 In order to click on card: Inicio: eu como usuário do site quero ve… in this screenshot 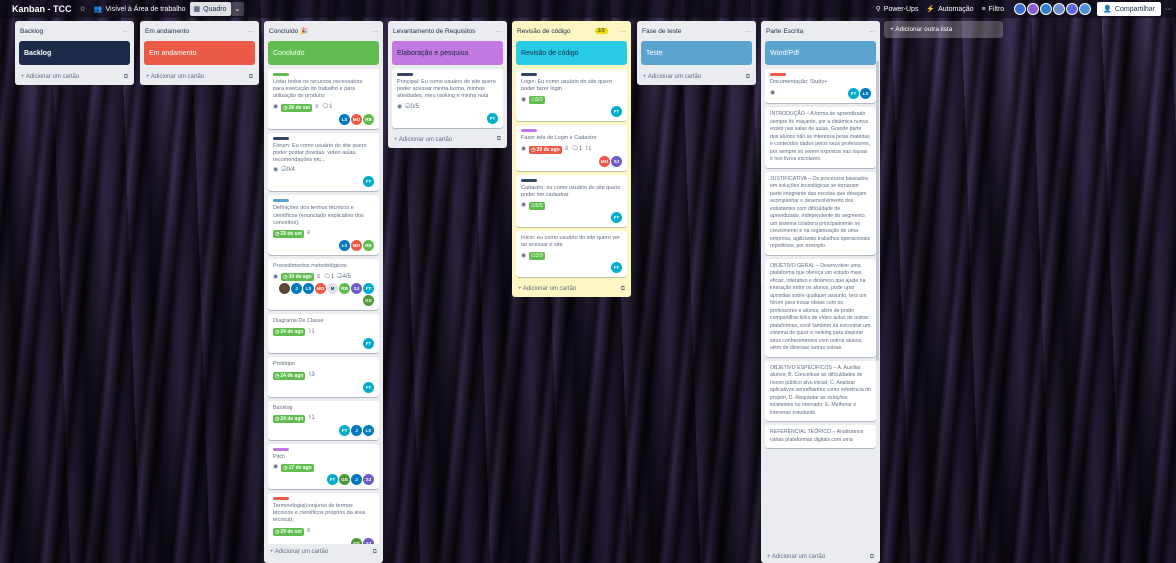, I will do `click(571, 254)`.